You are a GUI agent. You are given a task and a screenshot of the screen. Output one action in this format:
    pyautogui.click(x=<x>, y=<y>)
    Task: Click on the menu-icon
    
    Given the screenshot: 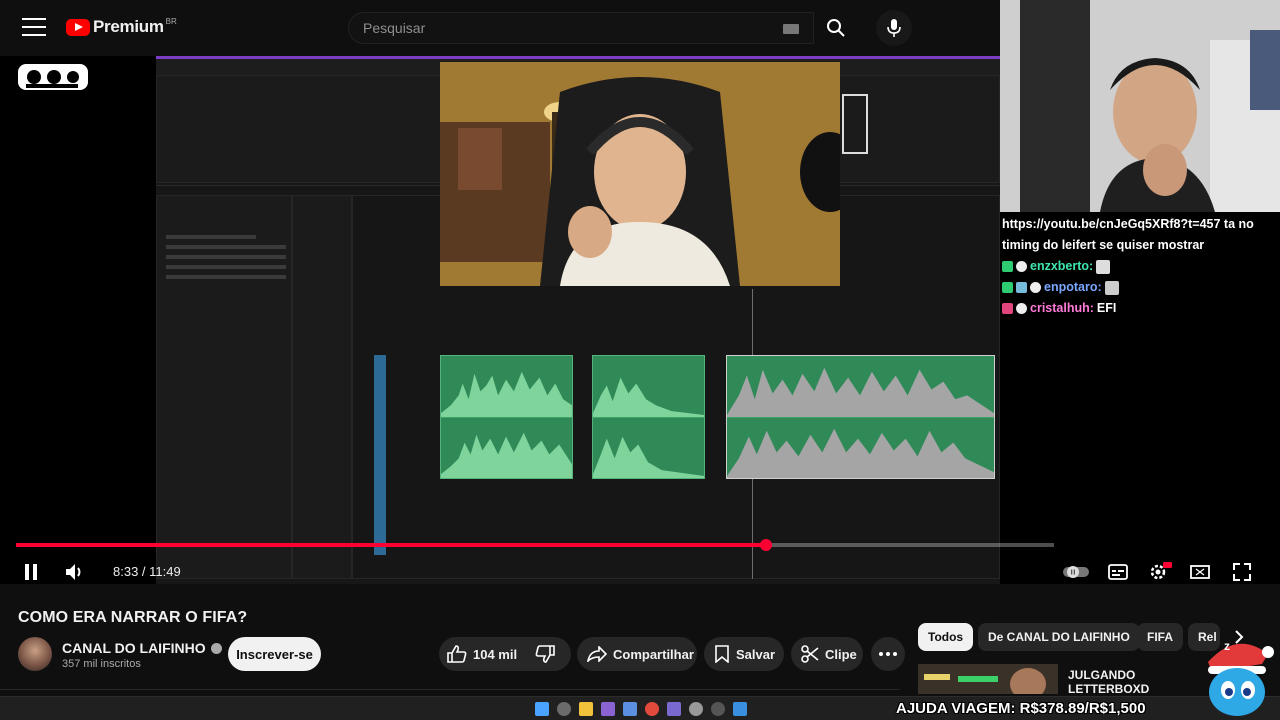 What is the action you would take?
    pyautogui.click(x=34, y=28)
    